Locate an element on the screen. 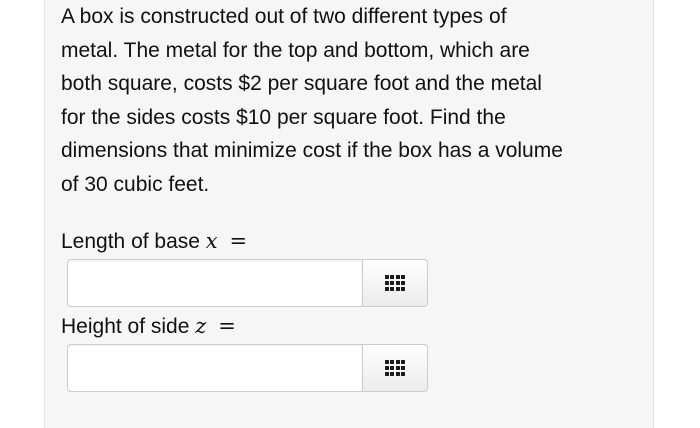 This screenshot has width=700, height=428. field-variable: z is located at coordinates (201, 326).